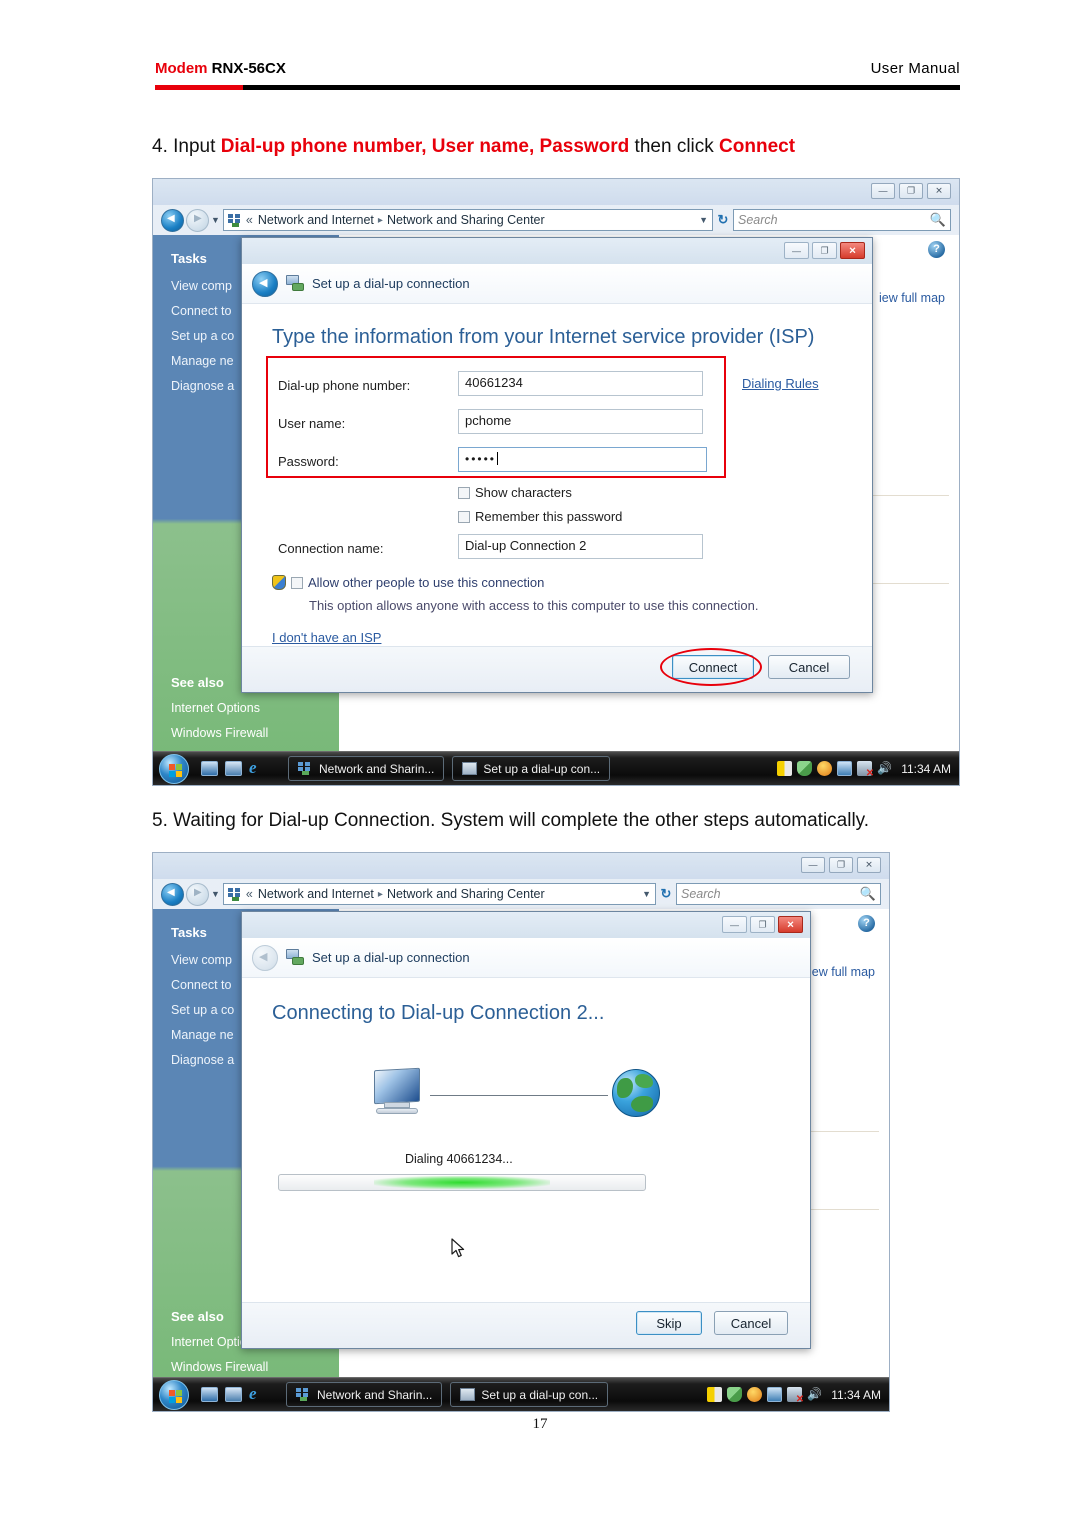  What do you see at coordinates (257, 1393) in the screenshot?
I see `internet-explorer-icon-2: e` at bounding box center [257, 1393].